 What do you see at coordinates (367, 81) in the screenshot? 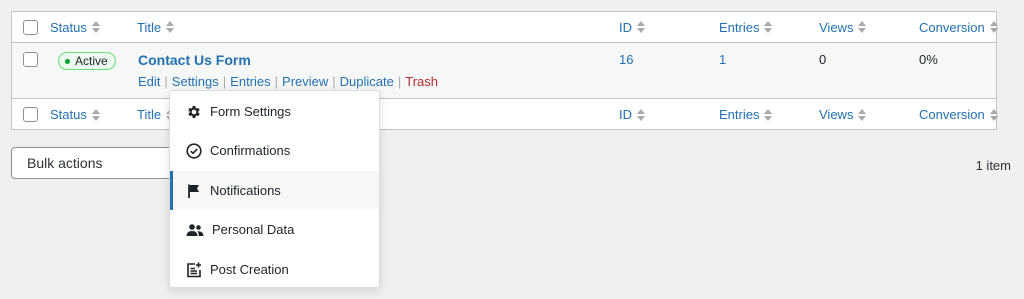
I see `duplicate-link: Duplicate` at bounding box center [367, 81].